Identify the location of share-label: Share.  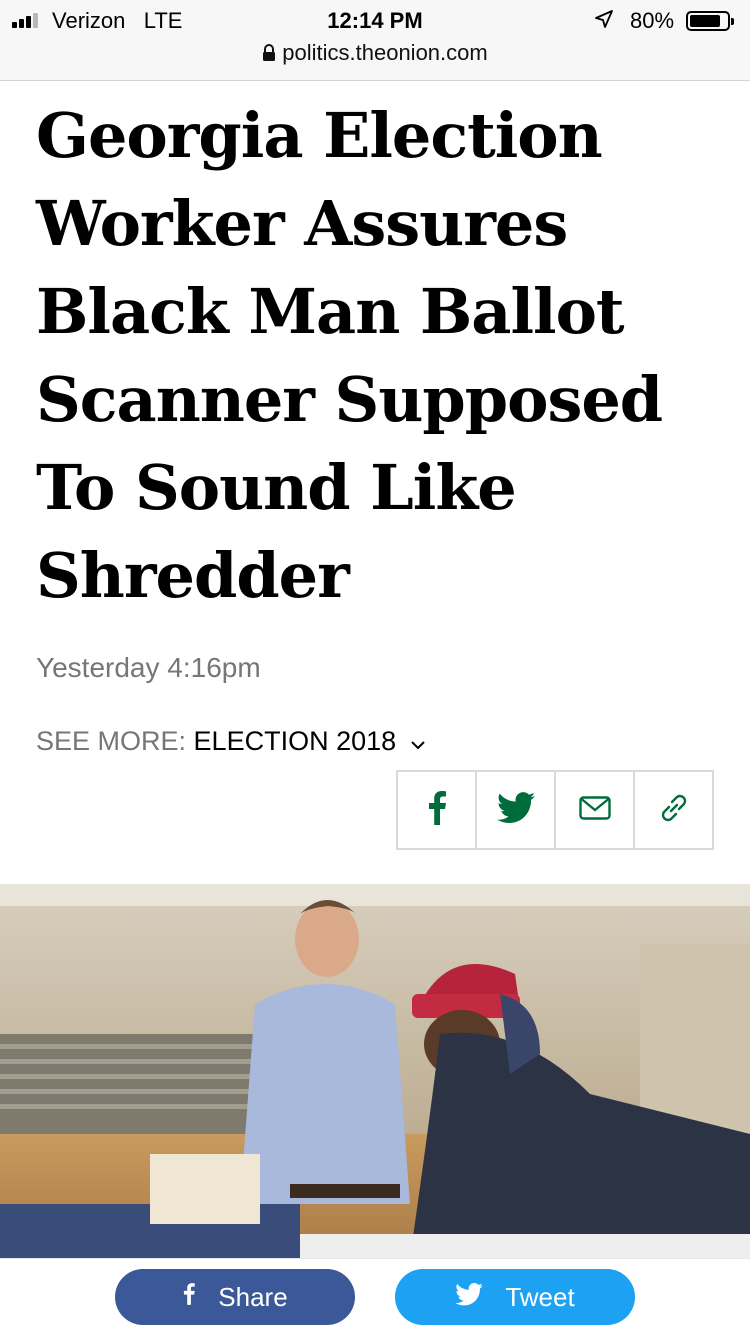
(253, 1296).